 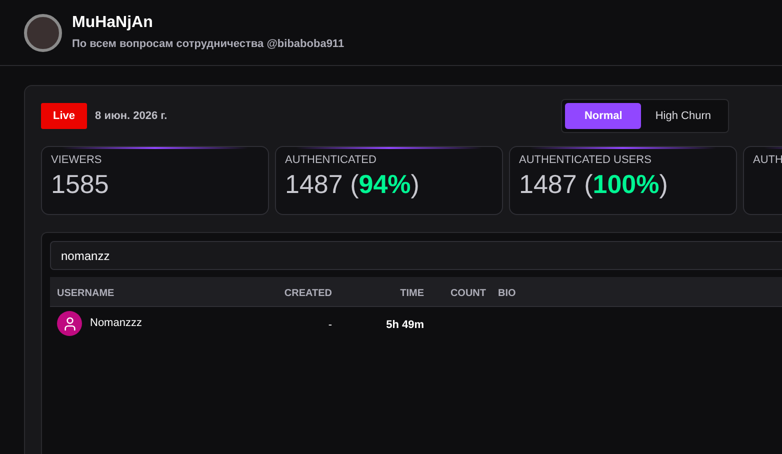 I want to click on mode-tab: High Churn, so click(x=683, y=116).